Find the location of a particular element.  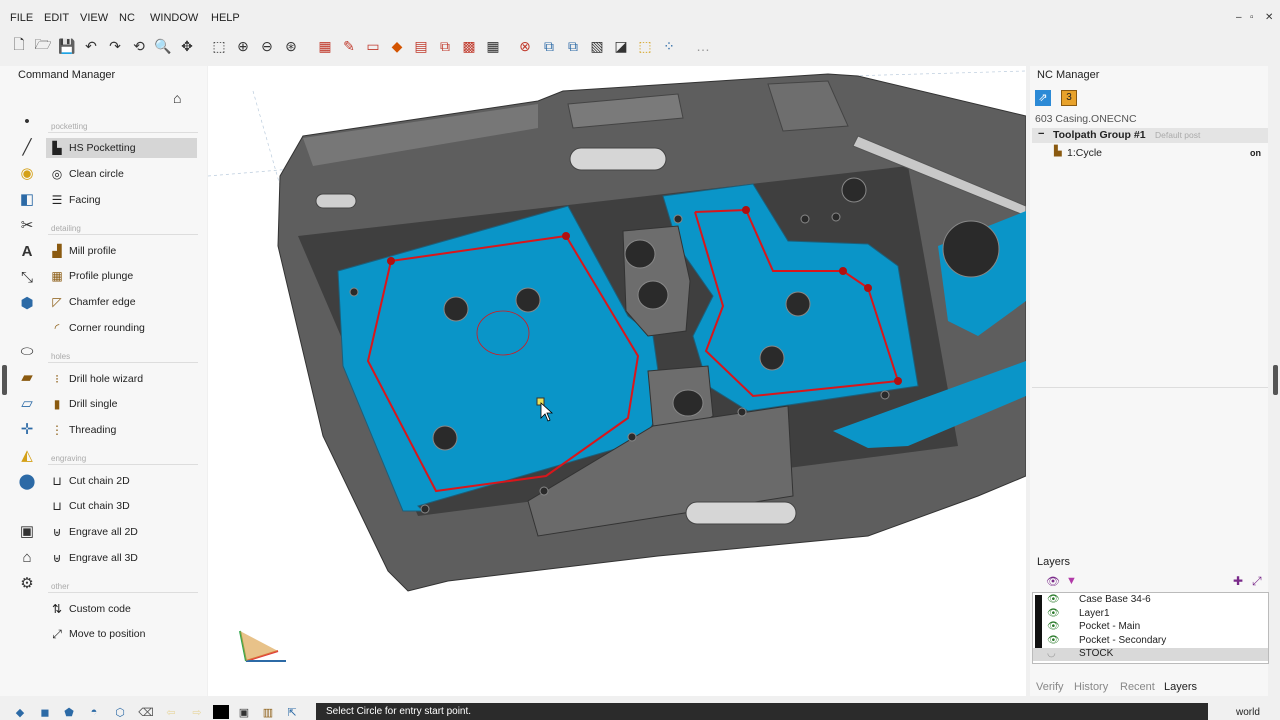

edit-geometry-icon: ✎ is located at coordinates (349, 46).